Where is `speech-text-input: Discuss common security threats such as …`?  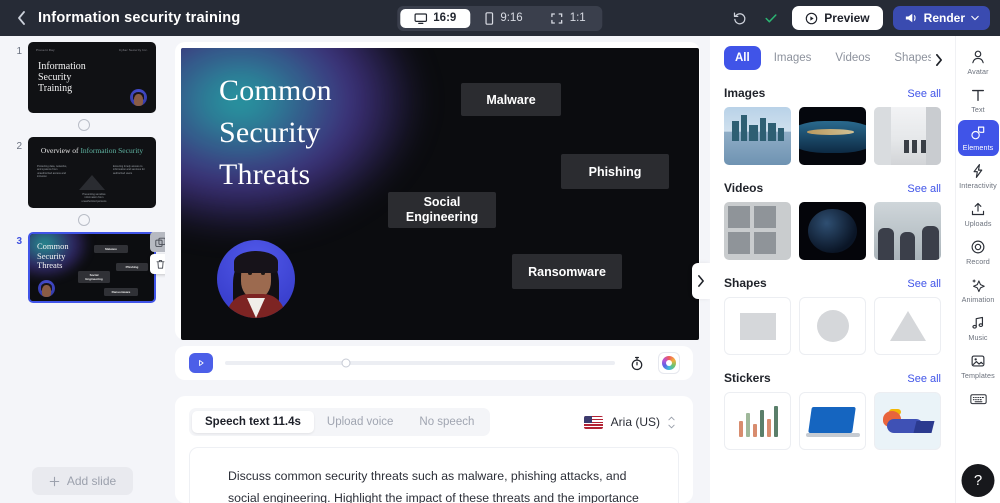 speech-text-input: Discuss common security threats such as … is located at coordinates (434, 475).